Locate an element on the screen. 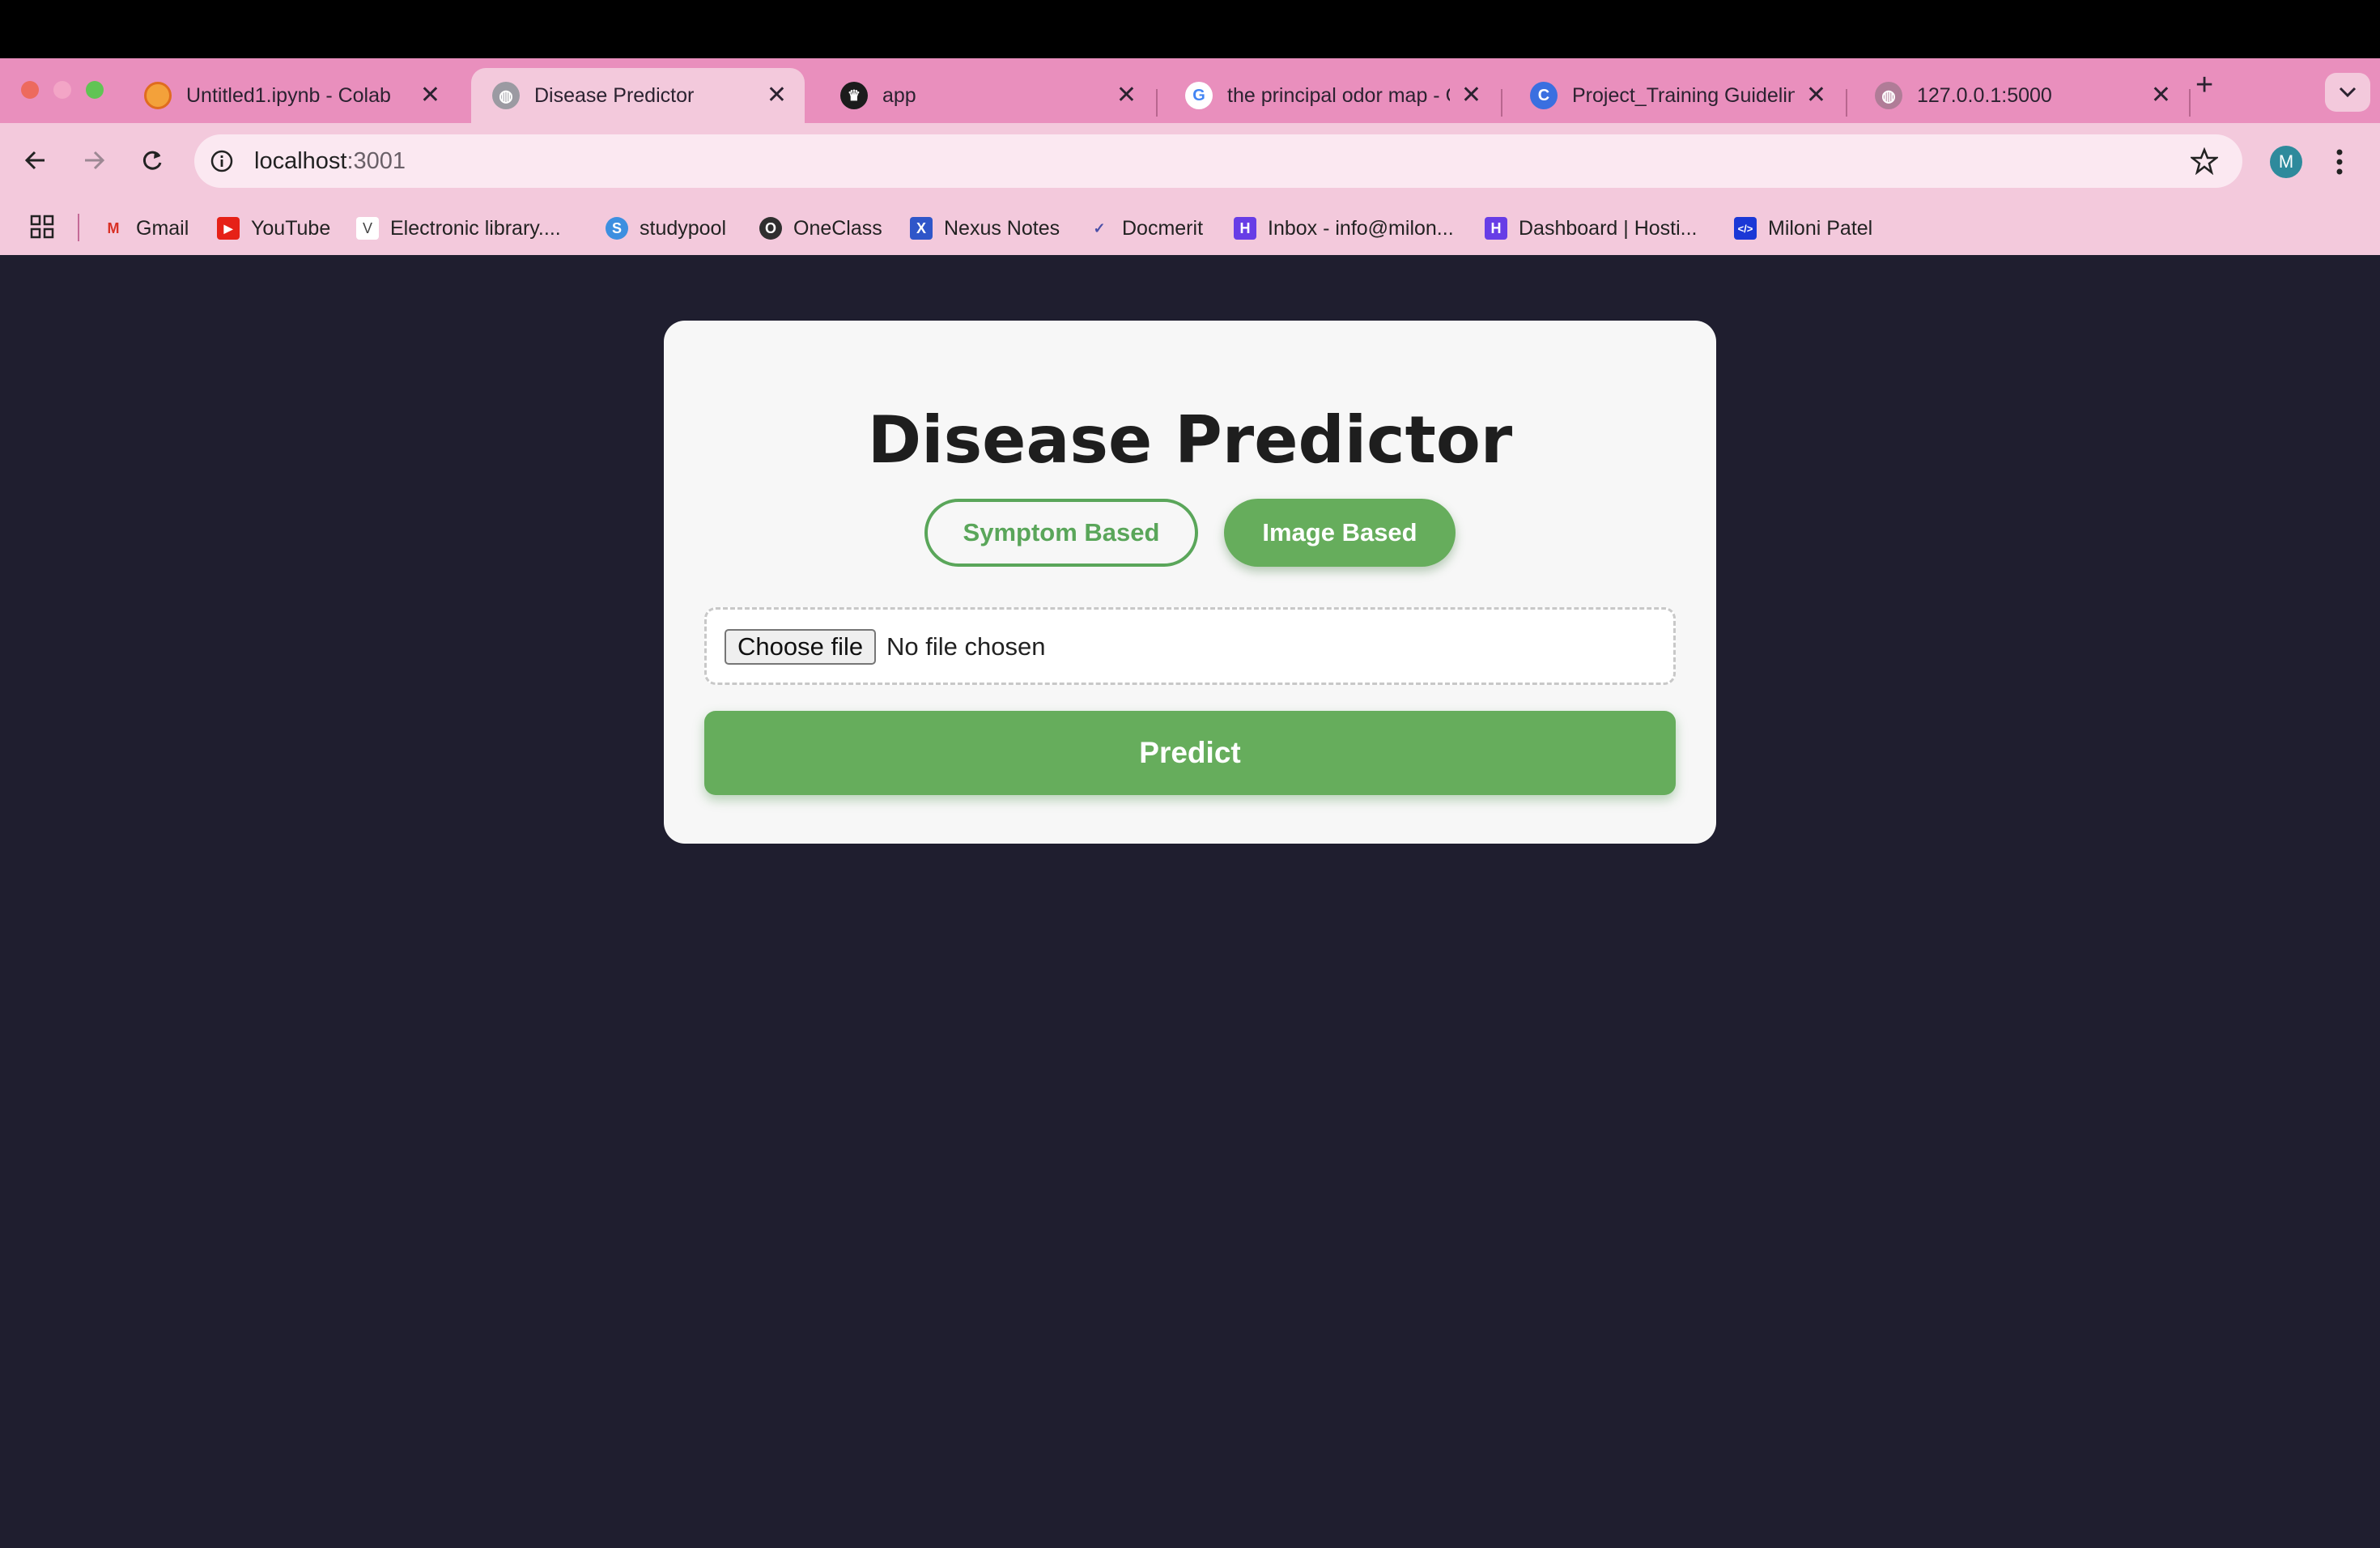  chatgpt-c-icon: C is located at coordinates (1544, 96).